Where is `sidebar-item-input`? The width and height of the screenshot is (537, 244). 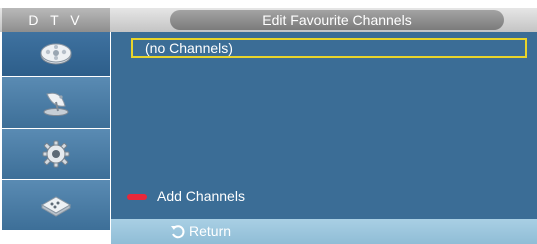 sidebar-item-input is located at coordinates (56, 205).